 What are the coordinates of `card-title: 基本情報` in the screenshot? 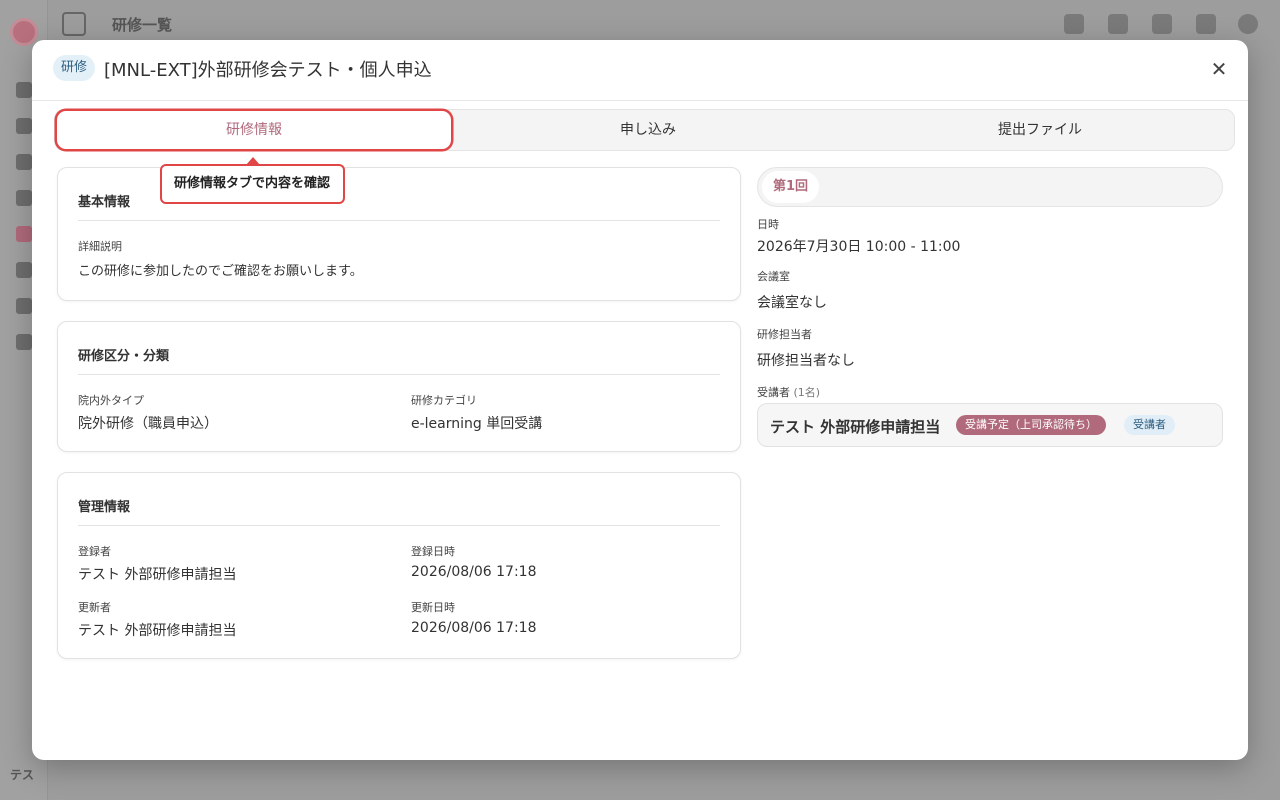 It's located at (104, 202).